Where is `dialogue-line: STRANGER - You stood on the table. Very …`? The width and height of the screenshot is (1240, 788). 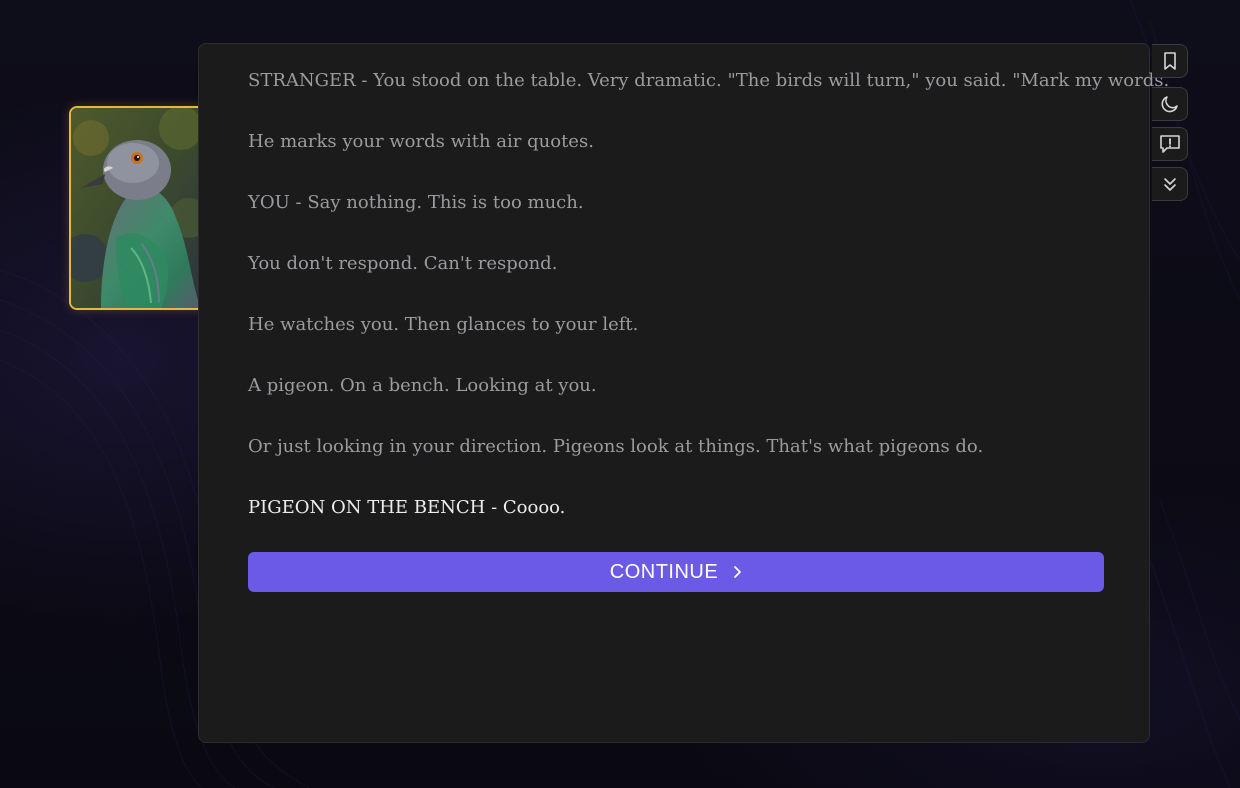
dialogue-line: STRANGER - You stood on the table. Very … is located at coordinates (713, 80).